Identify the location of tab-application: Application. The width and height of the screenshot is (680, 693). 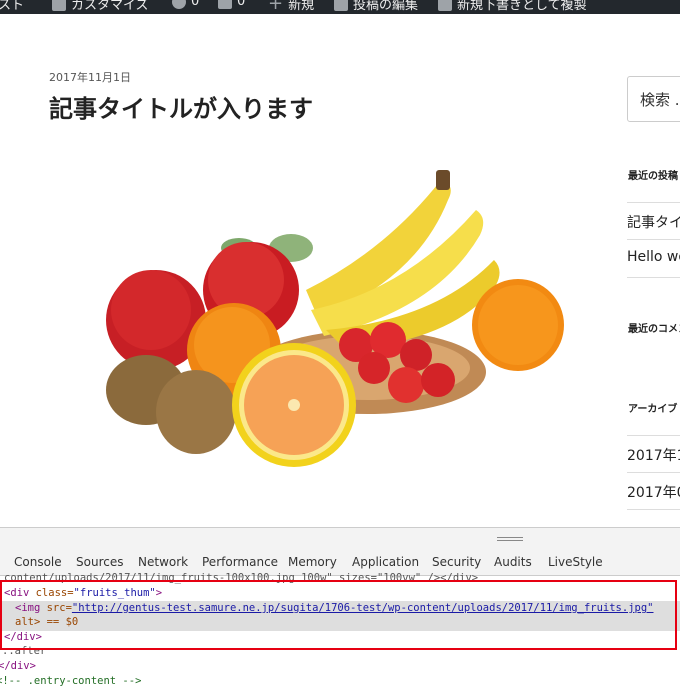
(385, 562).